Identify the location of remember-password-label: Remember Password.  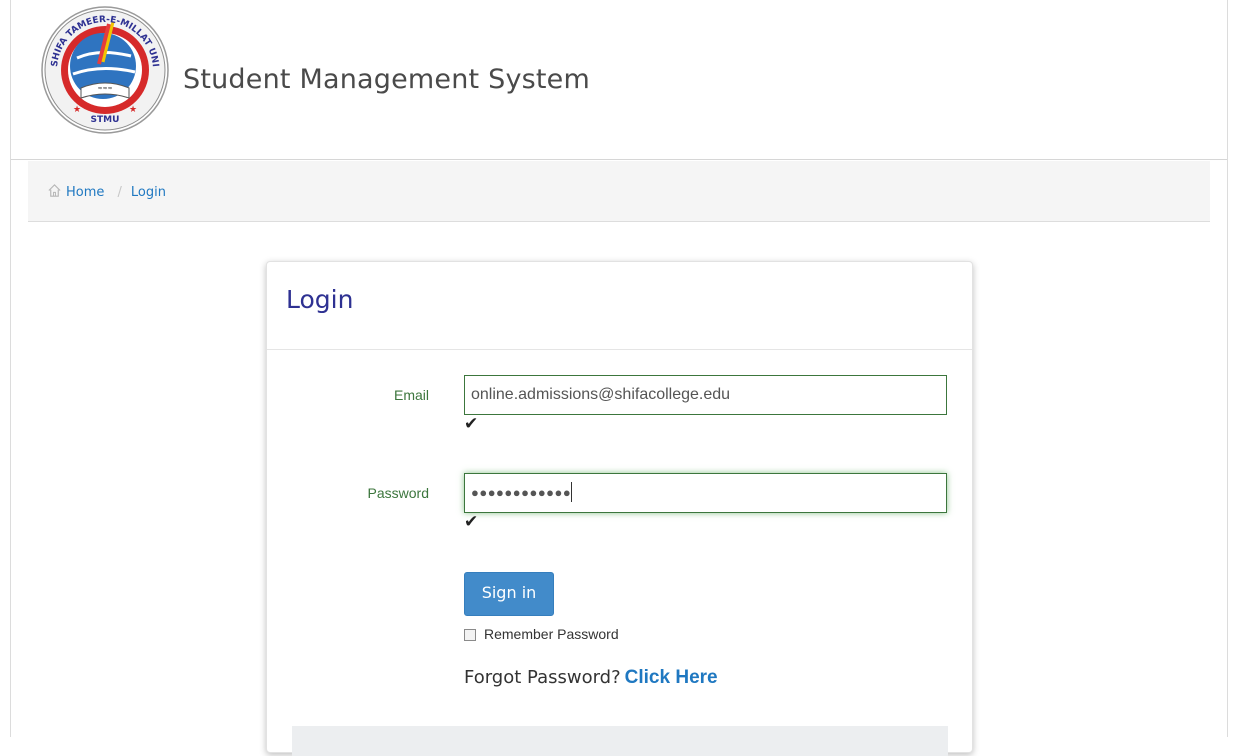
(551, 634).